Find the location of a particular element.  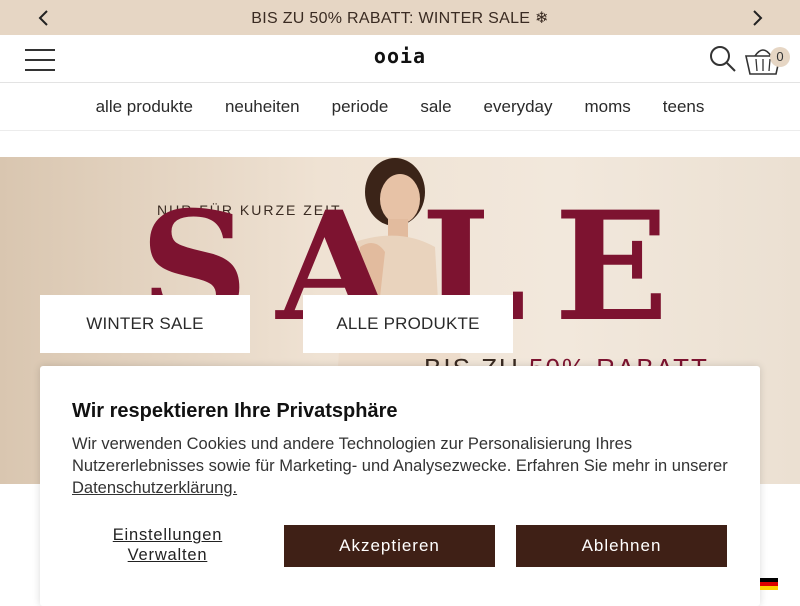

nav-item-everyday: everyday is located at coordinates (518, 107).